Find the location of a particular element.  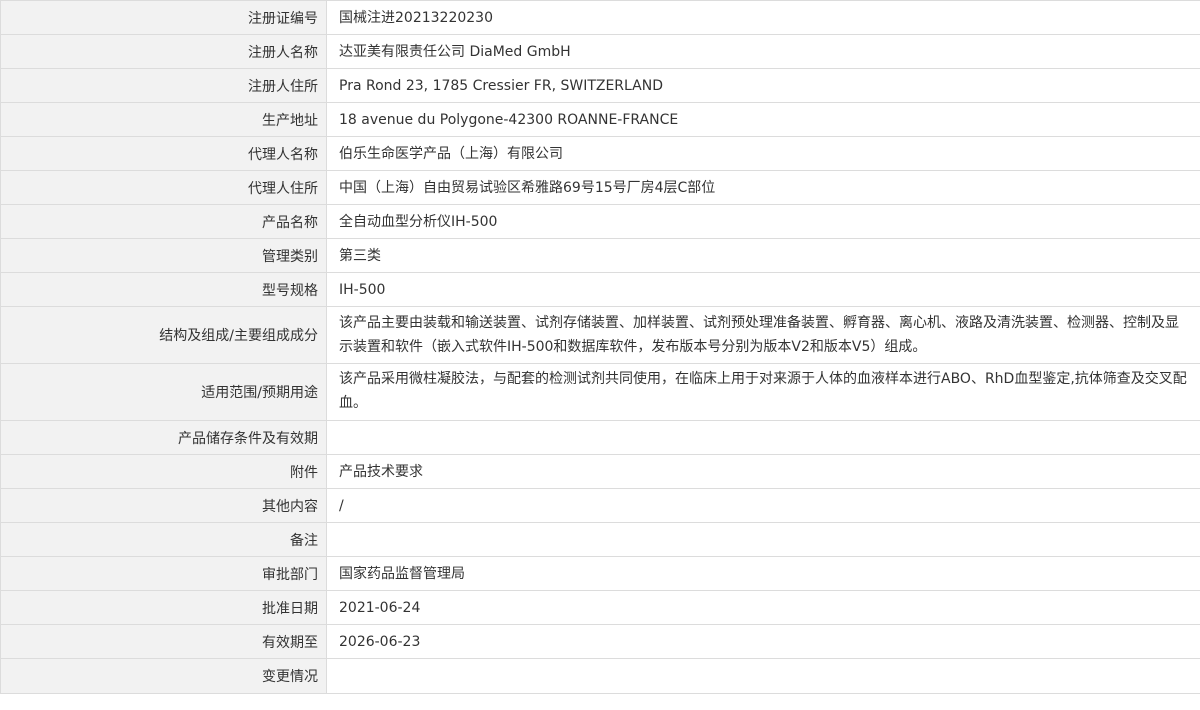

row-registration-number: 注册证编号 国械注进20213220230 is located at coordinates (600, 17).